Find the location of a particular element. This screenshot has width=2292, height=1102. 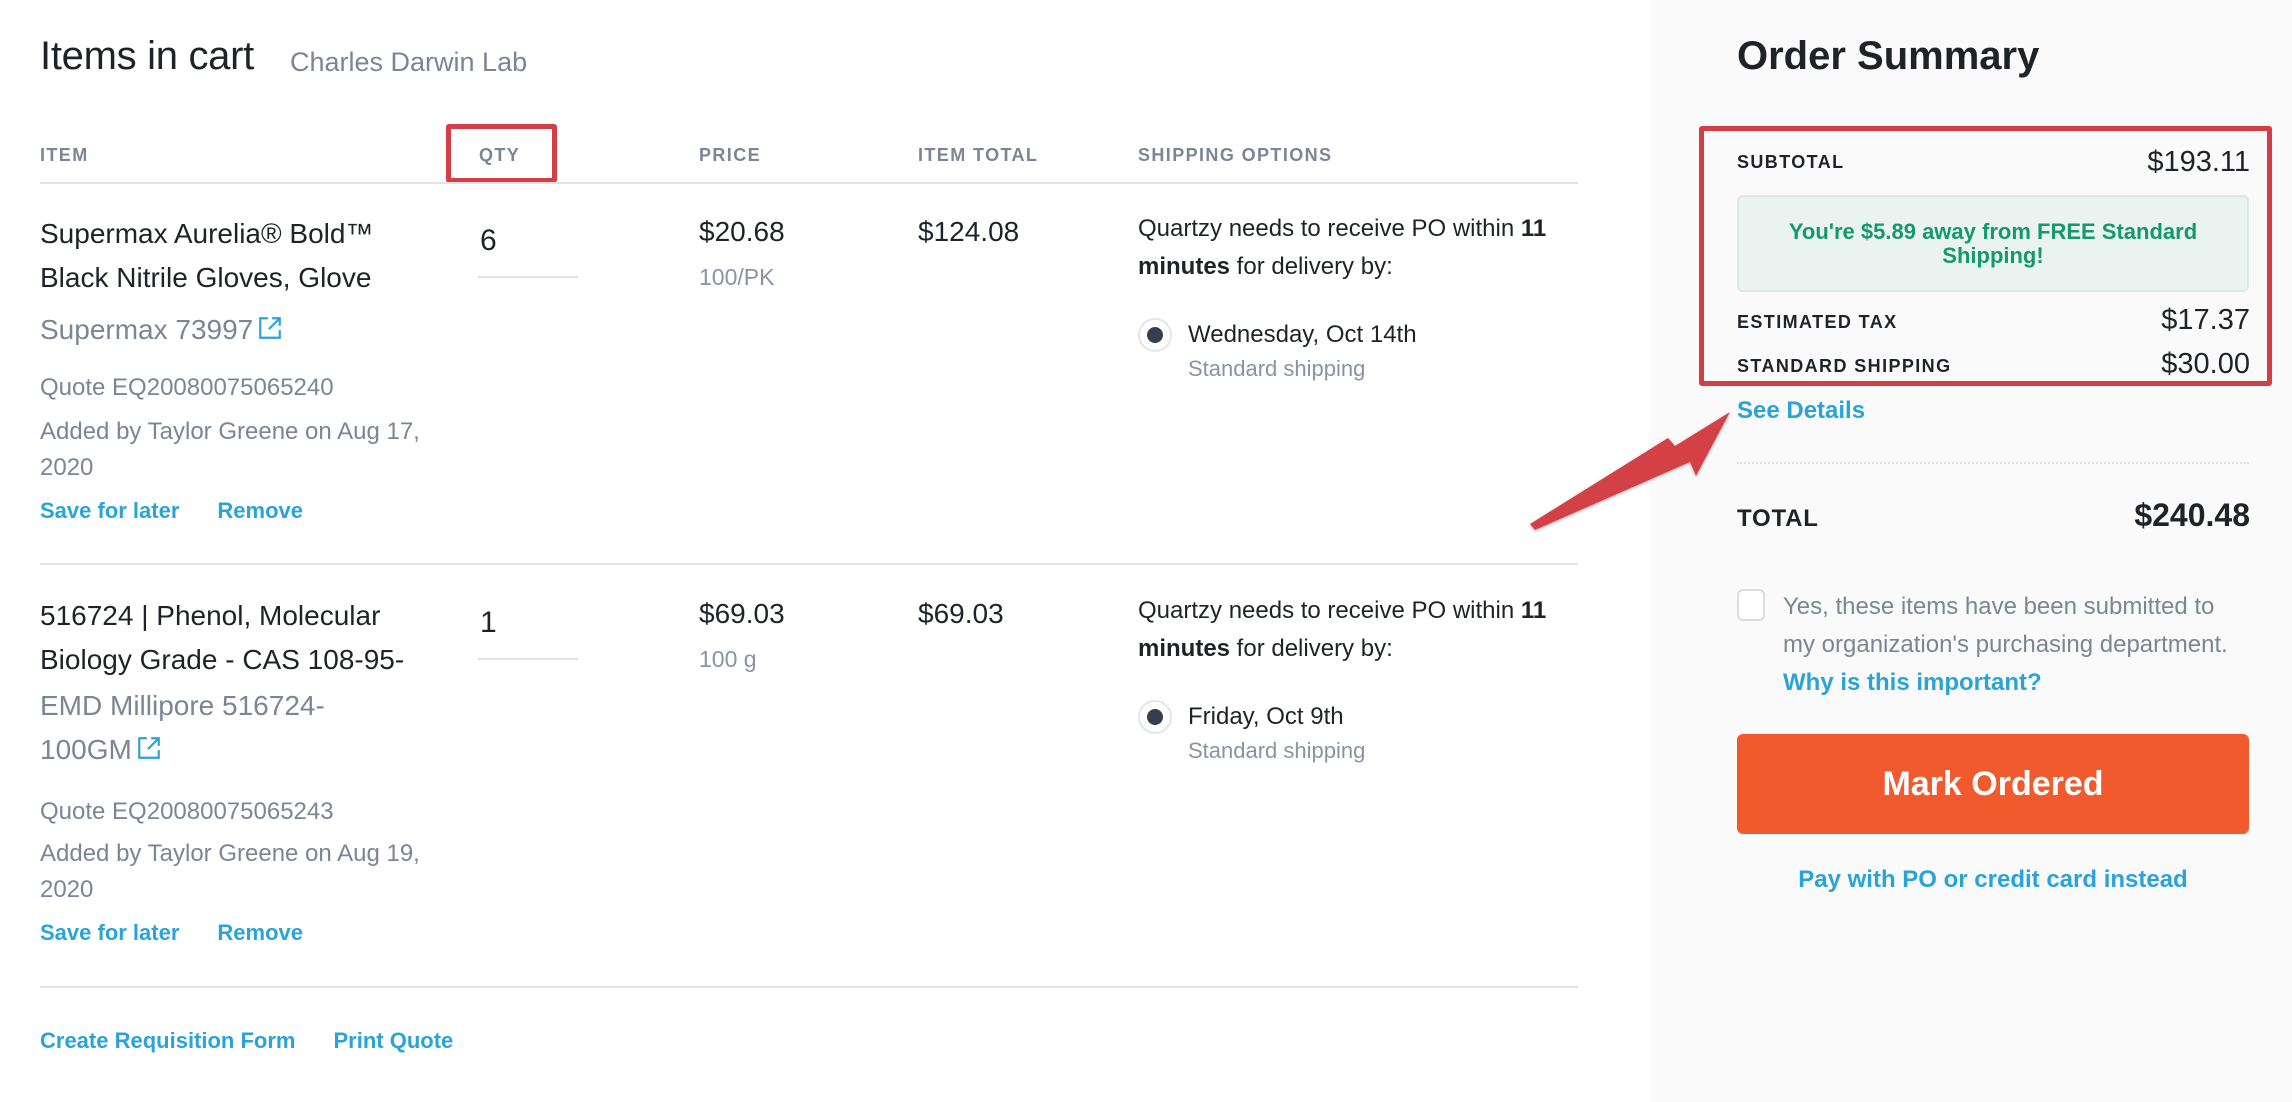

order-summary-title: Order Summary is located at coordinates (1888, 56).